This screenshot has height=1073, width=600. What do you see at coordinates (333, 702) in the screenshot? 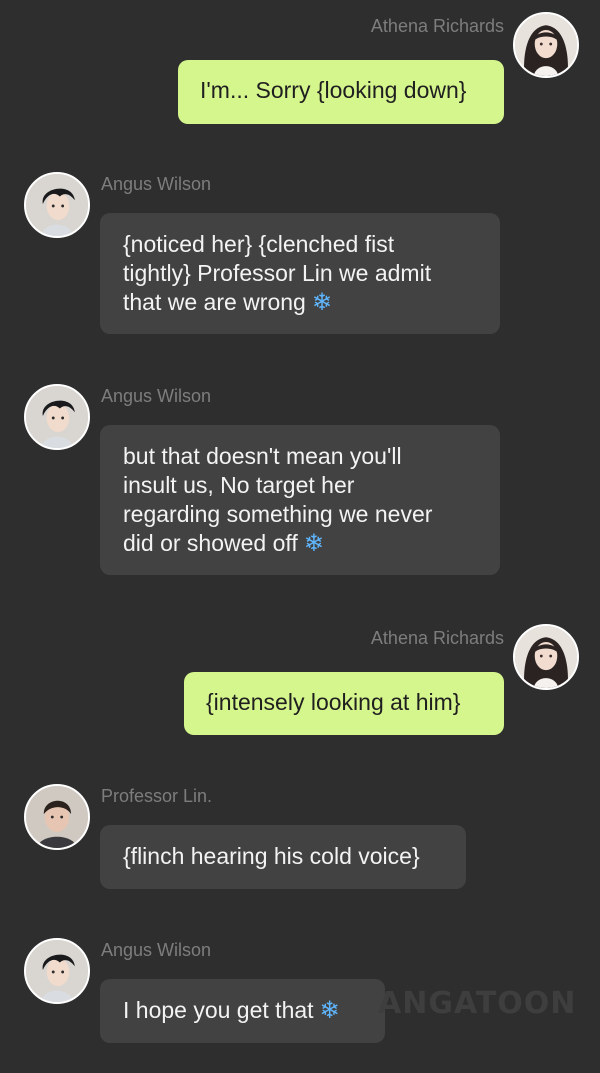
I see `message-text: {intensely looking at him}` at bounding box center [333, 702].